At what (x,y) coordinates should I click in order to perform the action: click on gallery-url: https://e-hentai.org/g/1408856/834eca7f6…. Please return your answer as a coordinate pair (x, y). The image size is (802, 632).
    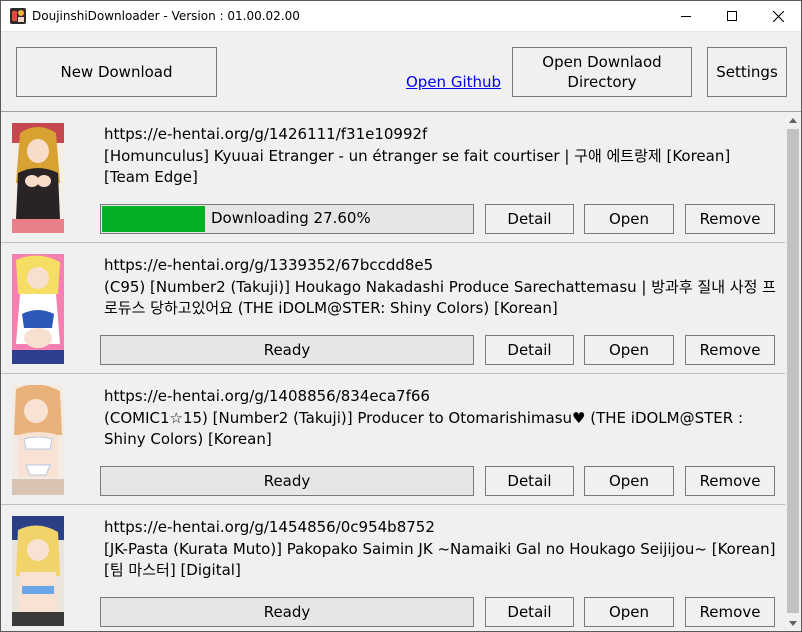
    Looking at the image, I should click on (267, 396).